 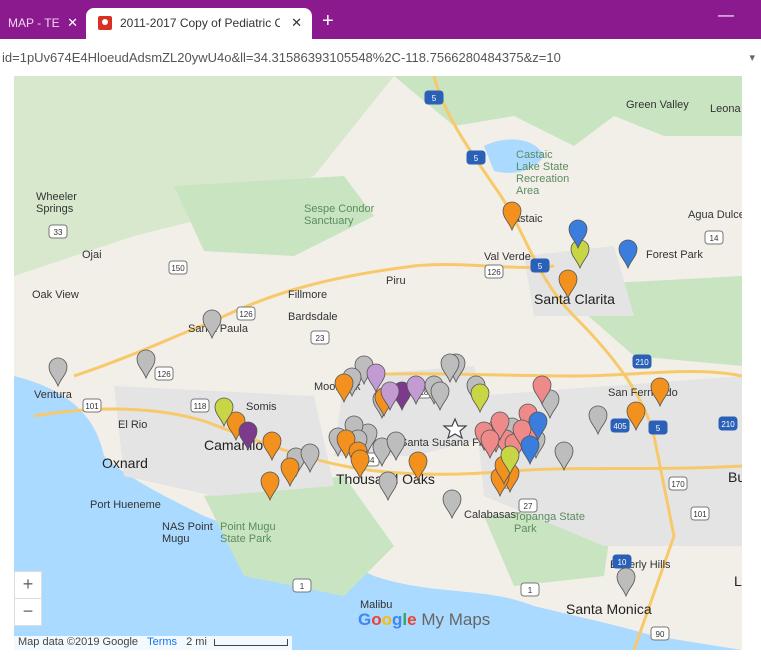 I want to click on svg-text: 33, so click(x=58, y=232).